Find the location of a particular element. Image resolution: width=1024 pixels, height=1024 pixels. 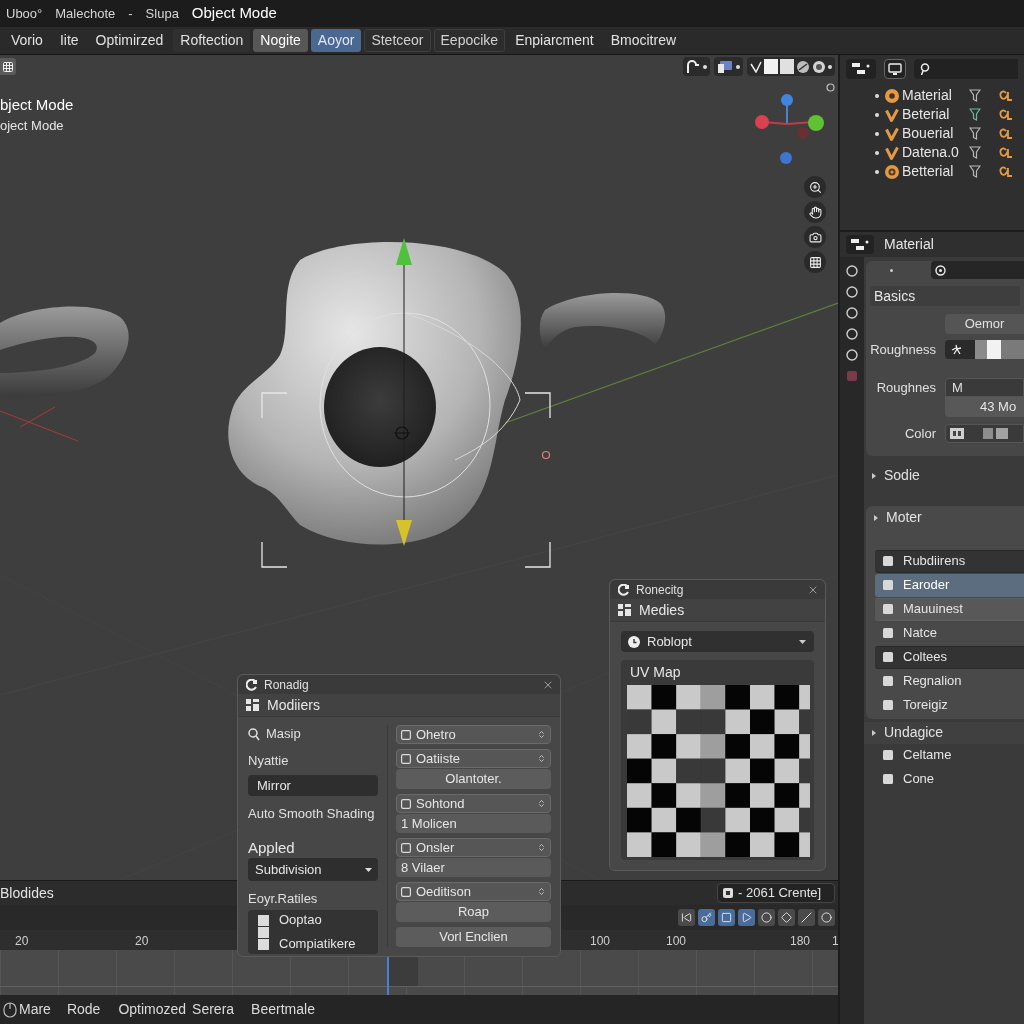

workspace-tab: Stetceor is located at coordinates (397, 40).